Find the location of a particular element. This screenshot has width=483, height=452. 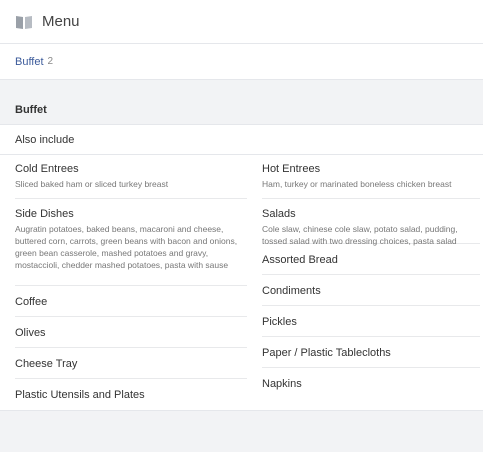

menu-item: Condiments is located at coordinates (371, 290).